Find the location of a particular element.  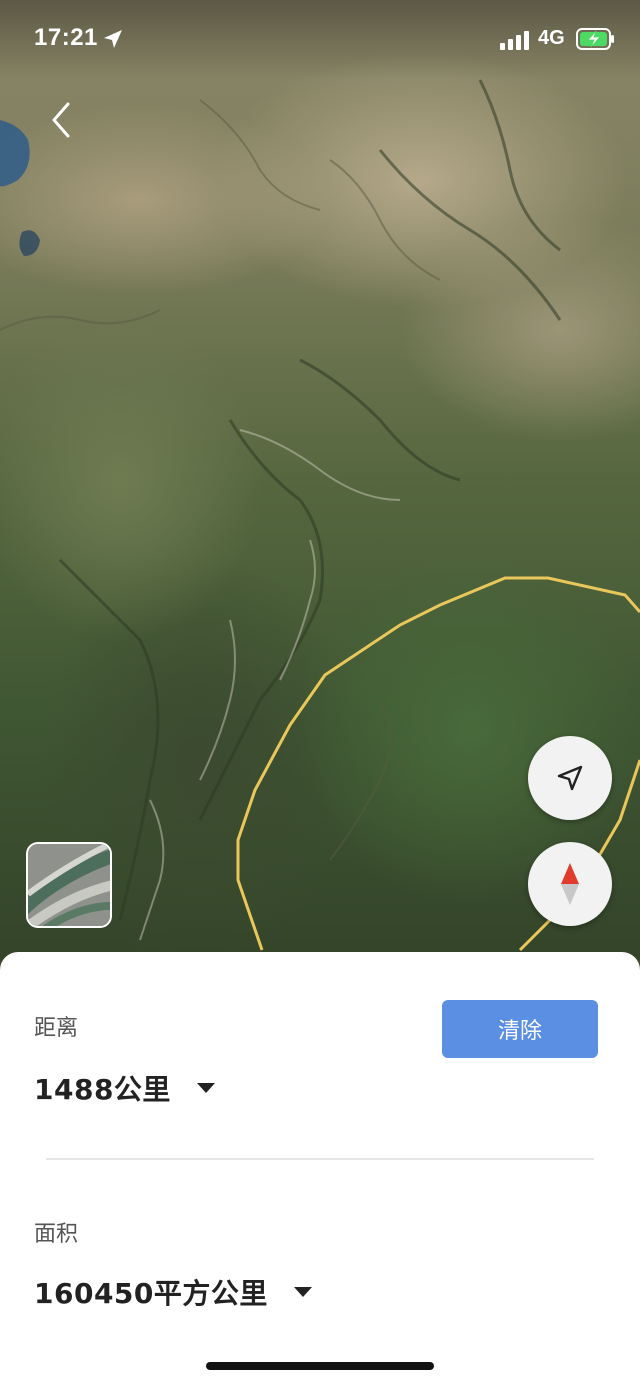

area-label: 面积 is located at coordinates (56, 1234).